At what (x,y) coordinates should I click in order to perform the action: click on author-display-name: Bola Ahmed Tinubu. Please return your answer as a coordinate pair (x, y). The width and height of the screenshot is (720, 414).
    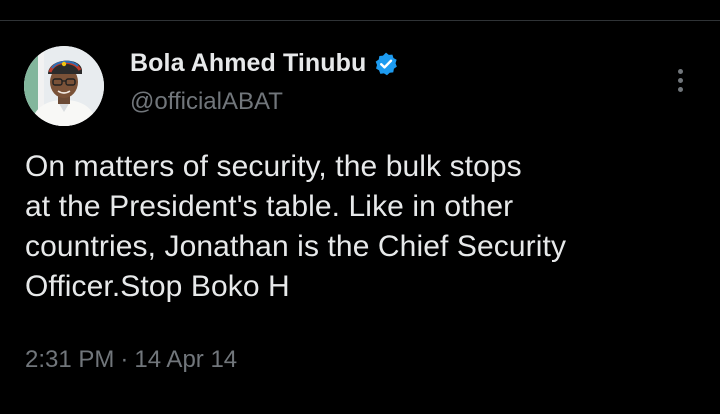
    Looking at the image, I should click on (248, 63).